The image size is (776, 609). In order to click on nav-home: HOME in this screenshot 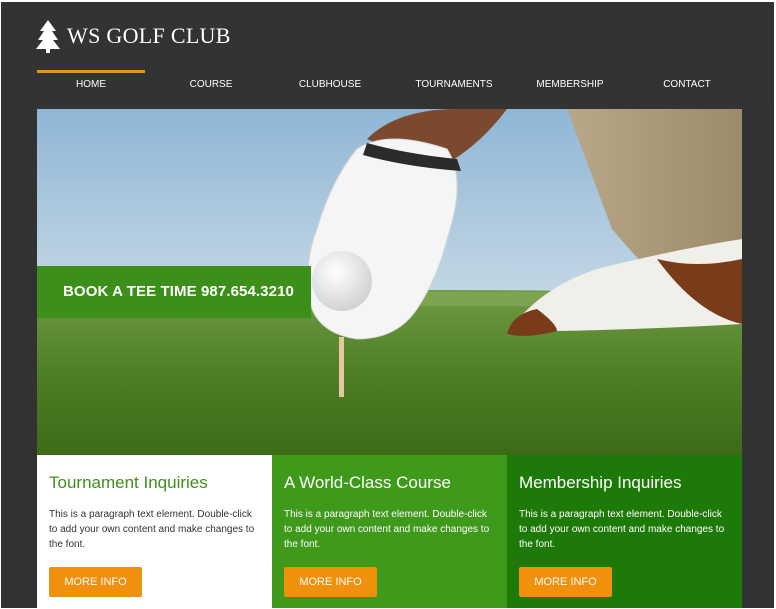, I will do `click(91, 82)`.